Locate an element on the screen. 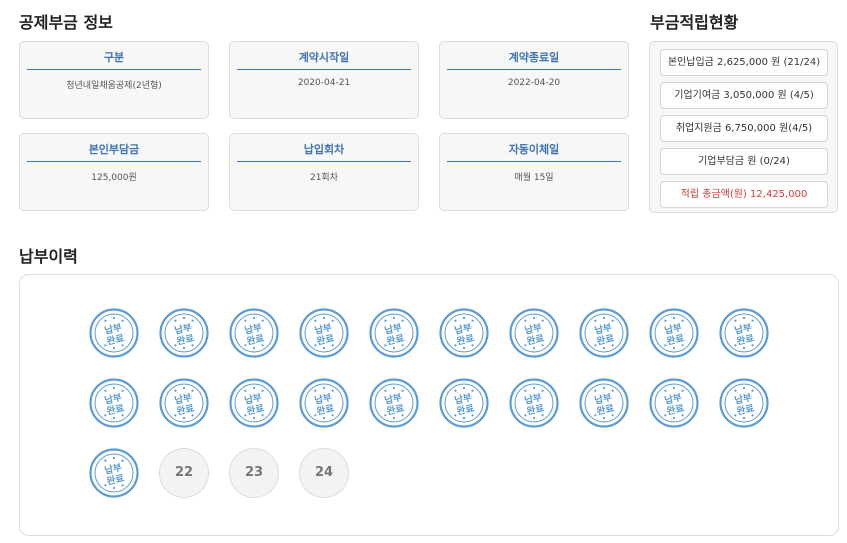  total-label: 적립 총금액(원) is located at coordinates (713, 194).